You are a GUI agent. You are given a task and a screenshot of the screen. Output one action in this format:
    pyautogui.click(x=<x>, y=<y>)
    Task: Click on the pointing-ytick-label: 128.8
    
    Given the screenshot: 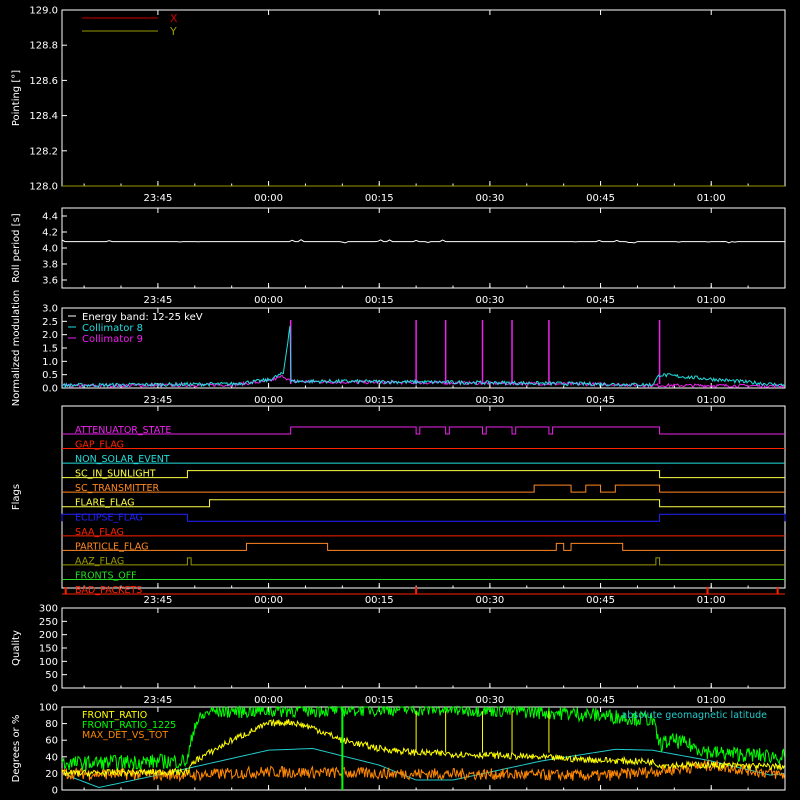 What is the action you would take?
    pyautogui.click(x=43, y=46)
    